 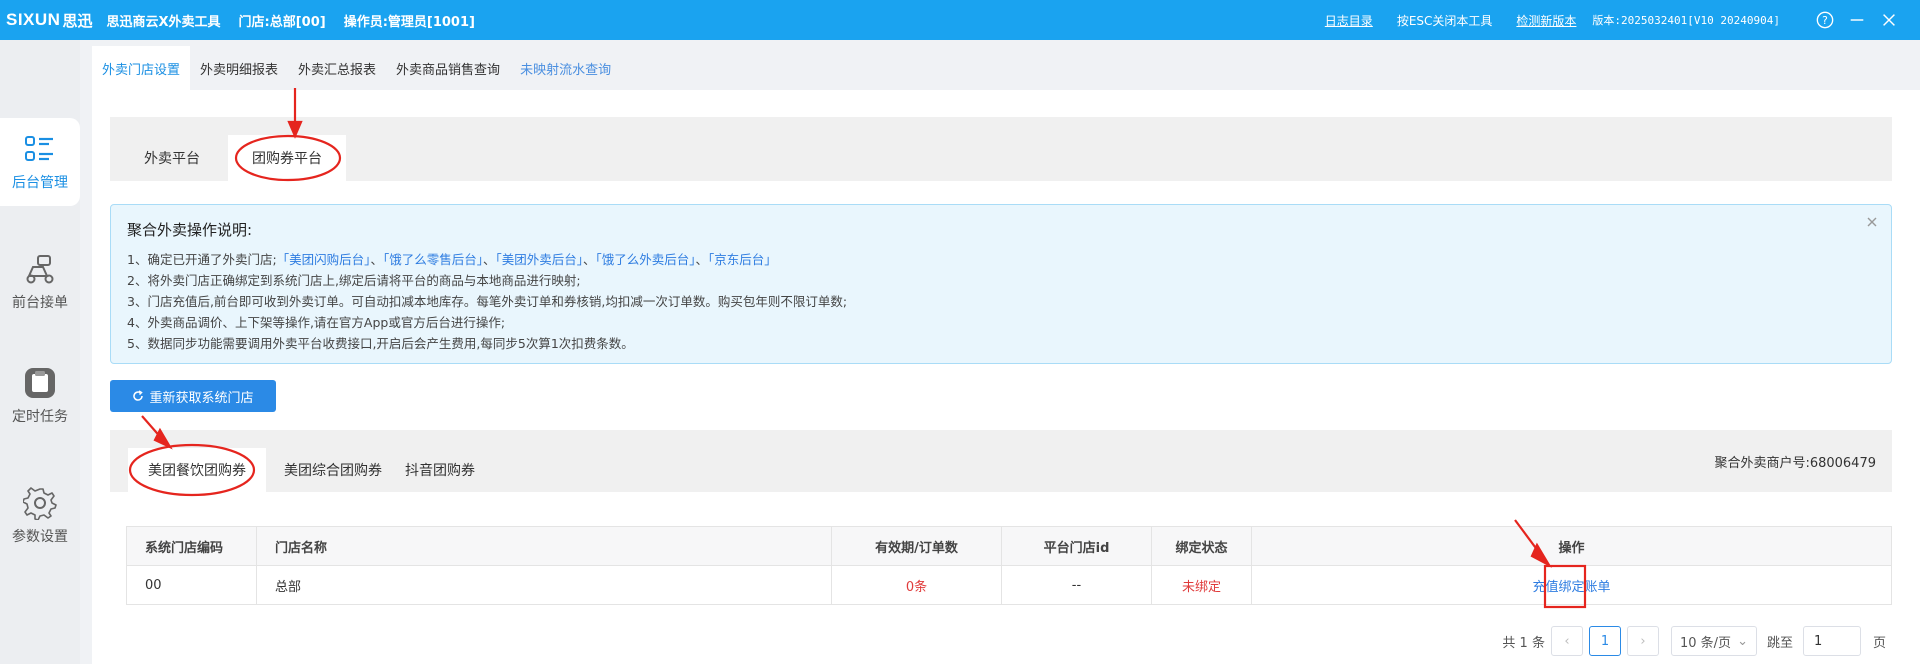 What do you see at coordinates (1831, 641) in the screenshot?
I see `jump-page-input: 1` at bounding box center [1831, 641].